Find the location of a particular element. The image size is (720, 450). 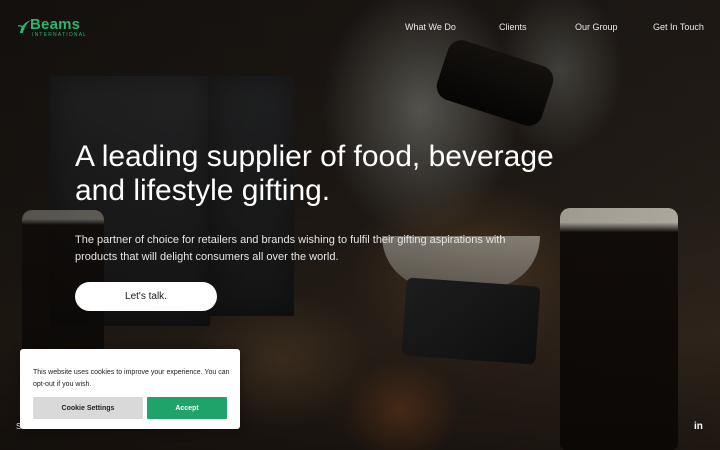

cookie-settings-button: Cookie Settings is located at coordinates (88, 408).